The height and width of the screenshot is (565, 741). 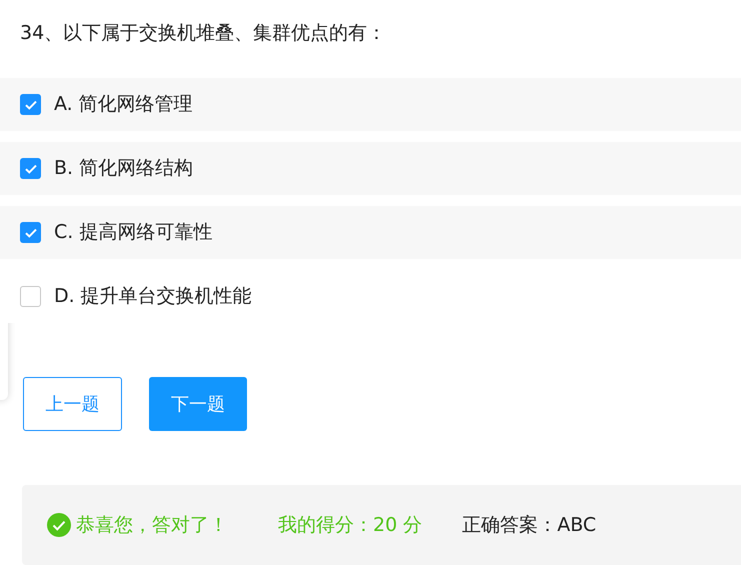 I want to click on option-label: C. 提高网络可靠性, so click(x=133, y=233).